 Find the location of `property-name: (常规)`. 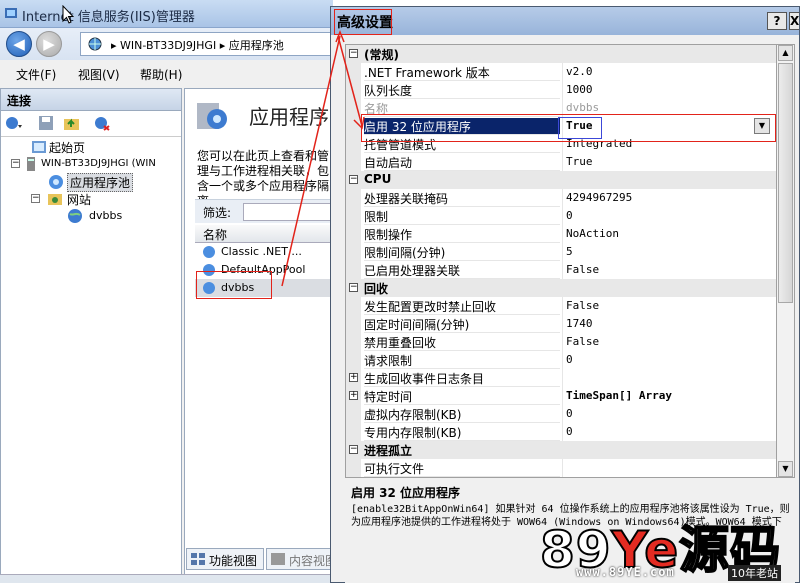

property-name: (常规) is located at coordinates (381, 55).